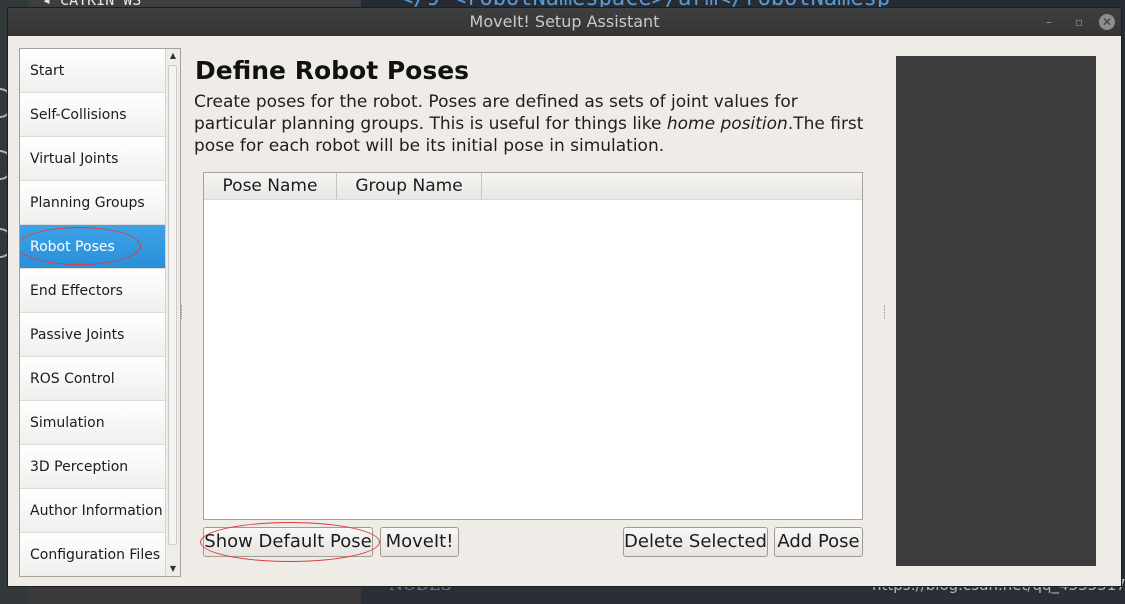  I want to click on column-header-group-name: Group Name, so click(409, 186).